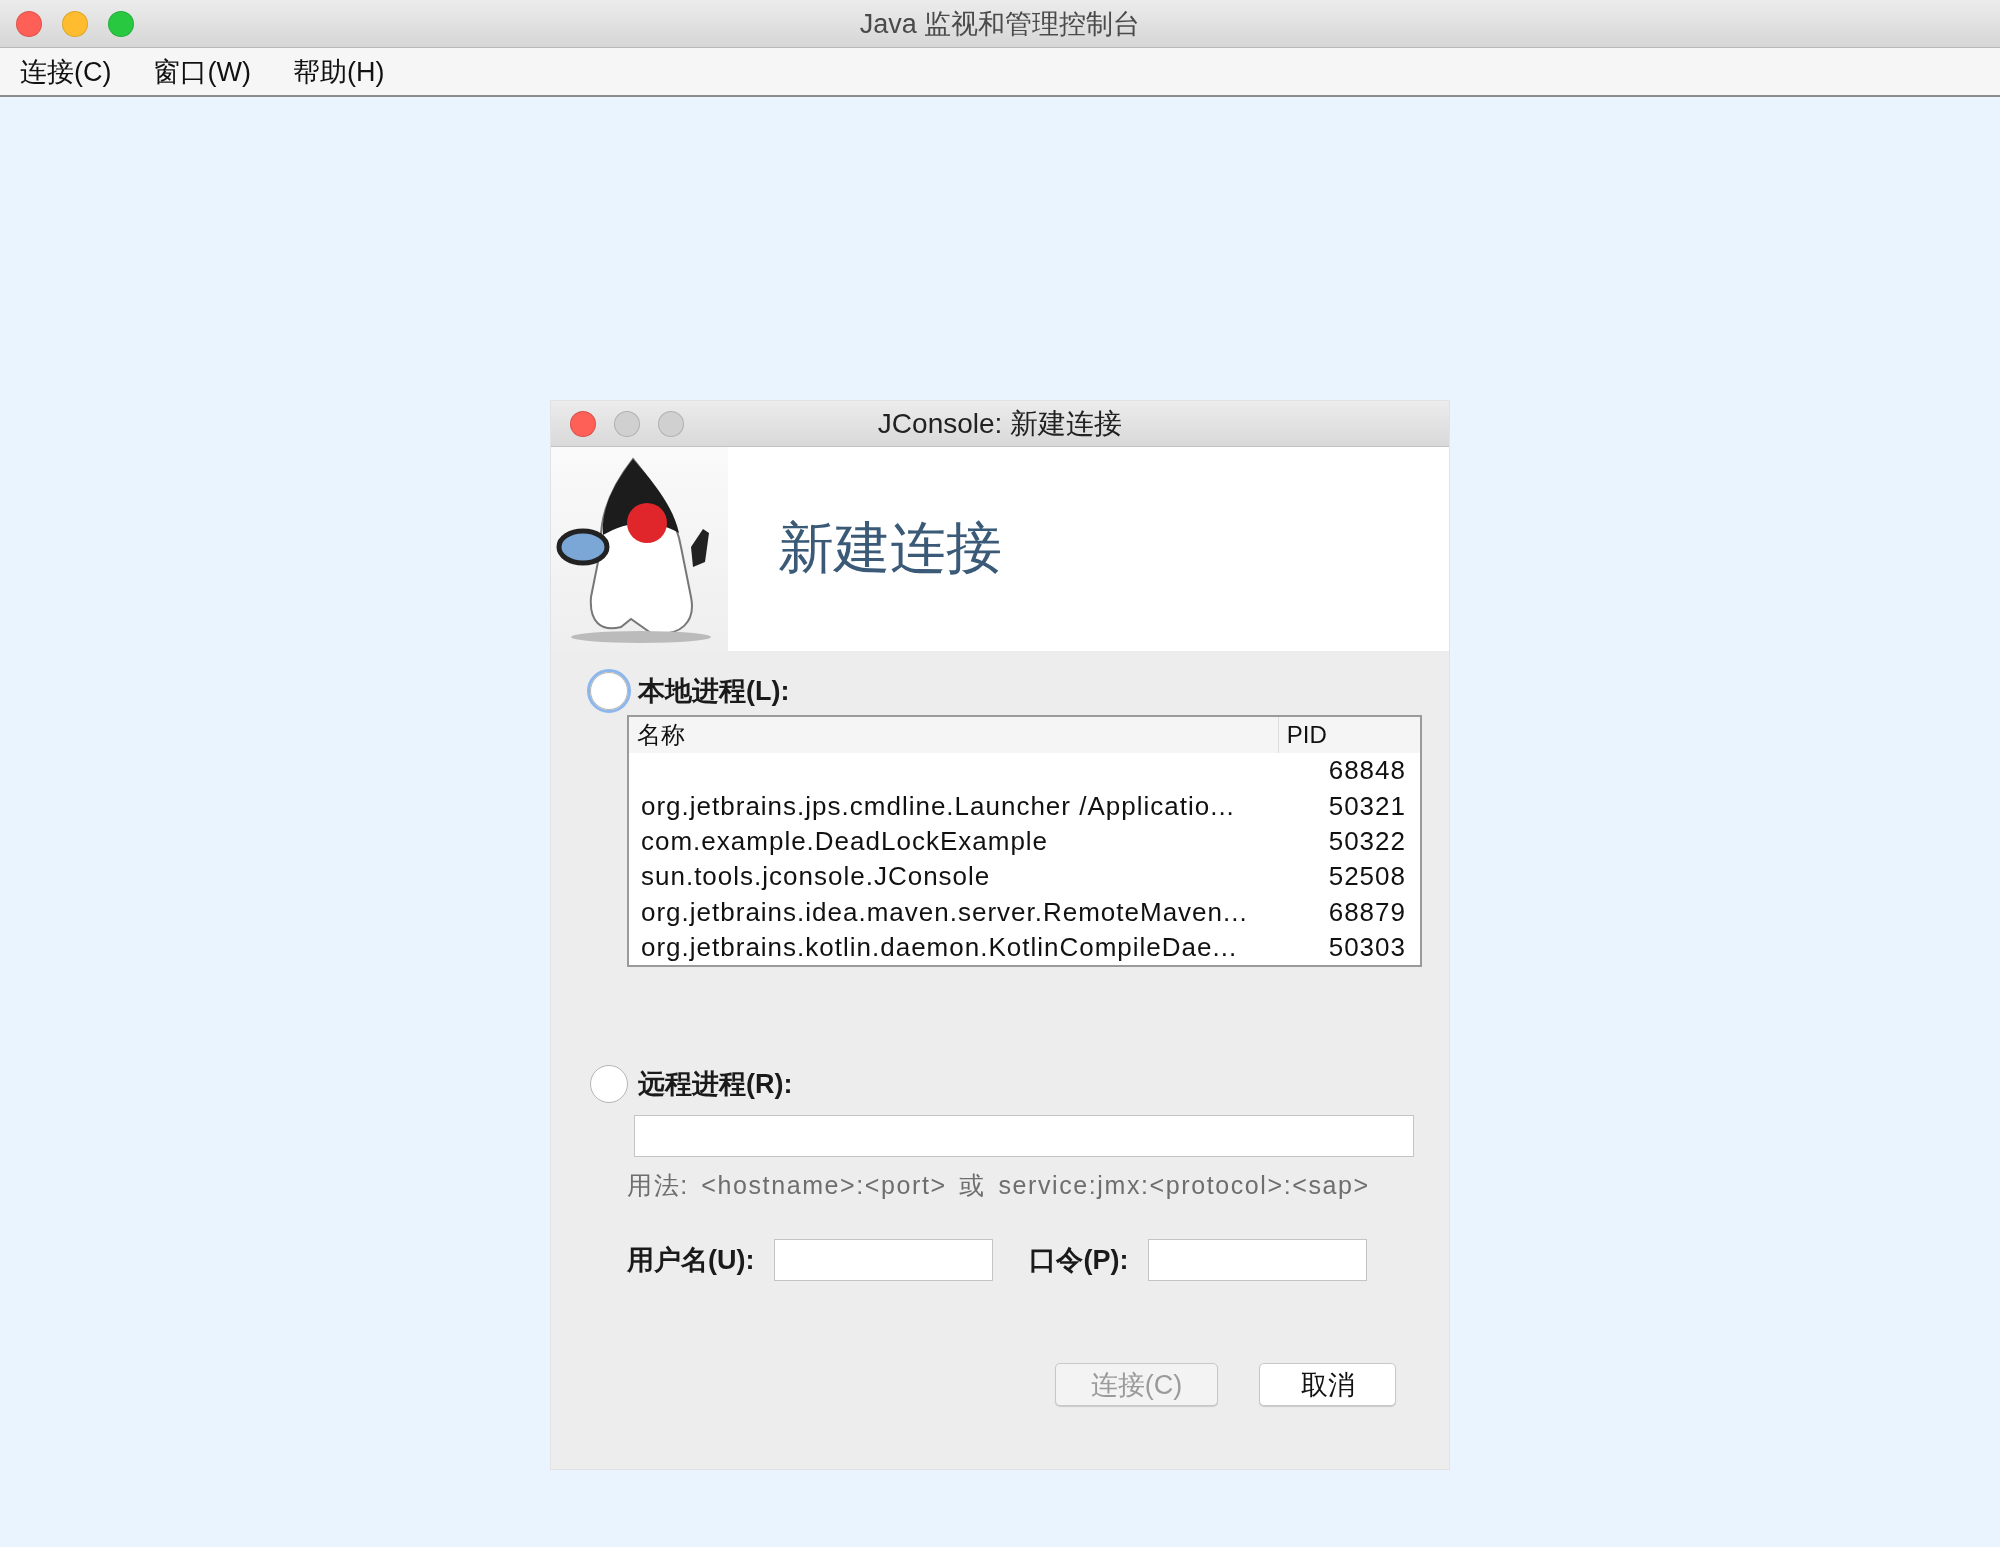 The width and height of the screenshot is (2000, 1547). Describe the element at coordinates (845, 841) in the screenshot. I see `process-name: com.example.DeadLockExample` at that location.